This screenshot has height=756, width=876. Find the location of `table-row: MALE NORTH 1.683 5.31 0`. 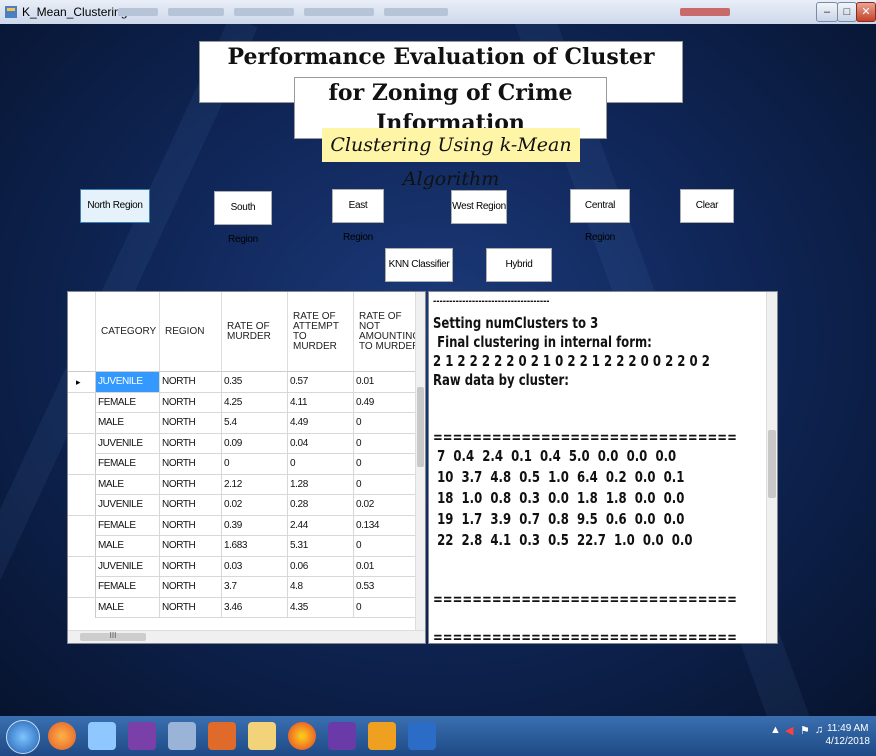

table-row: MALE NORTH 1.683 5.31 0 is located at coordinates (242, 546).